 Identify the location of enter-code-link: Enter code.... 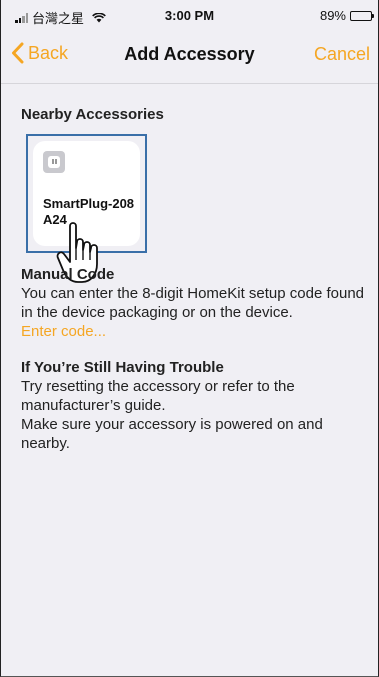
(193, 331).